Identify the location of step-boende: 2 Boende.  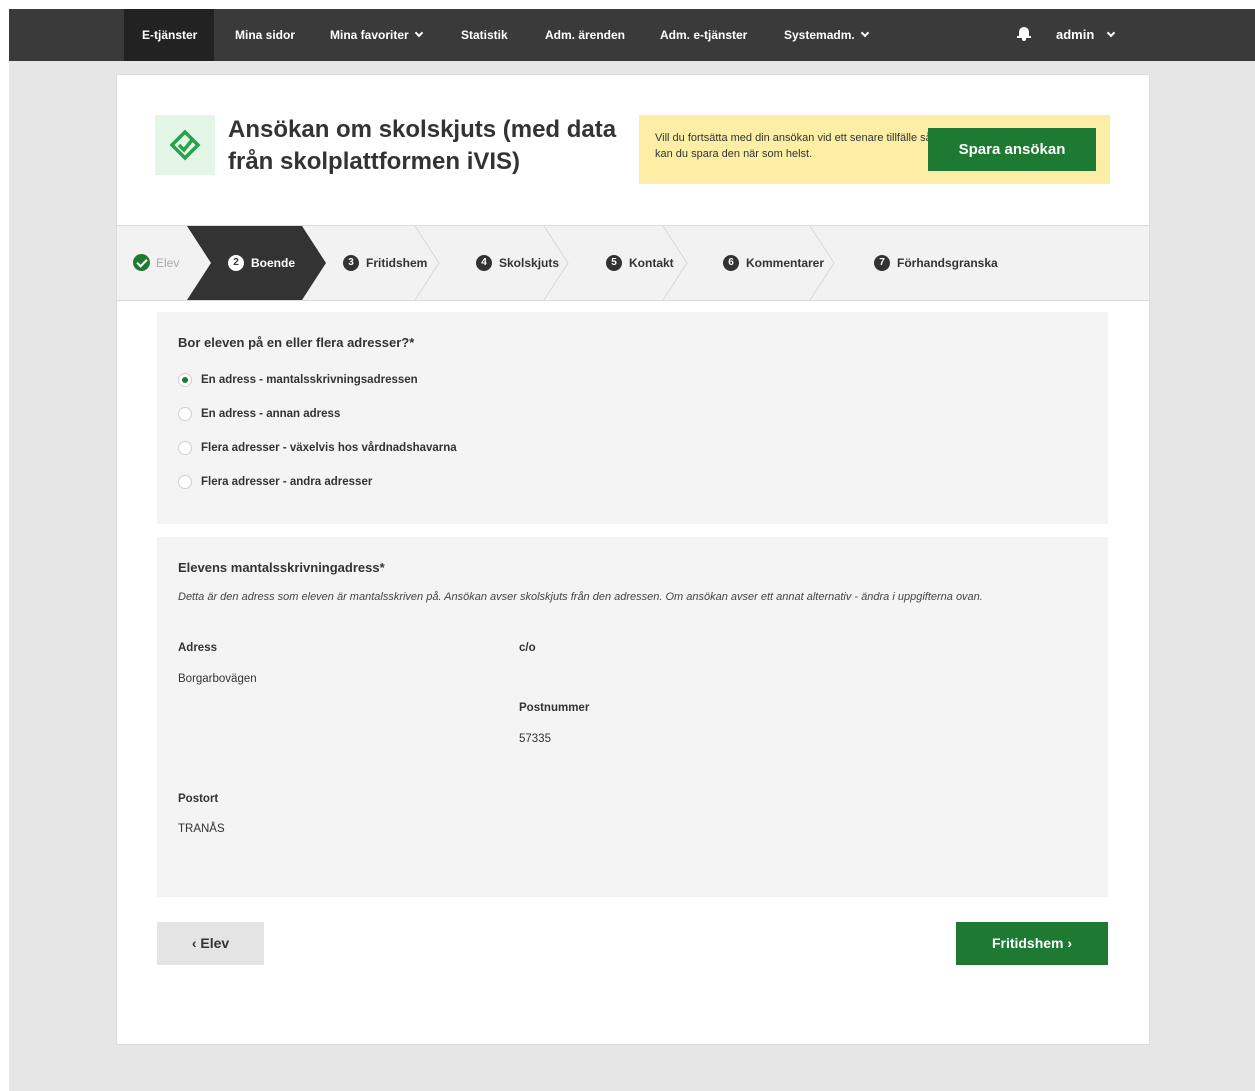
(261, 263).